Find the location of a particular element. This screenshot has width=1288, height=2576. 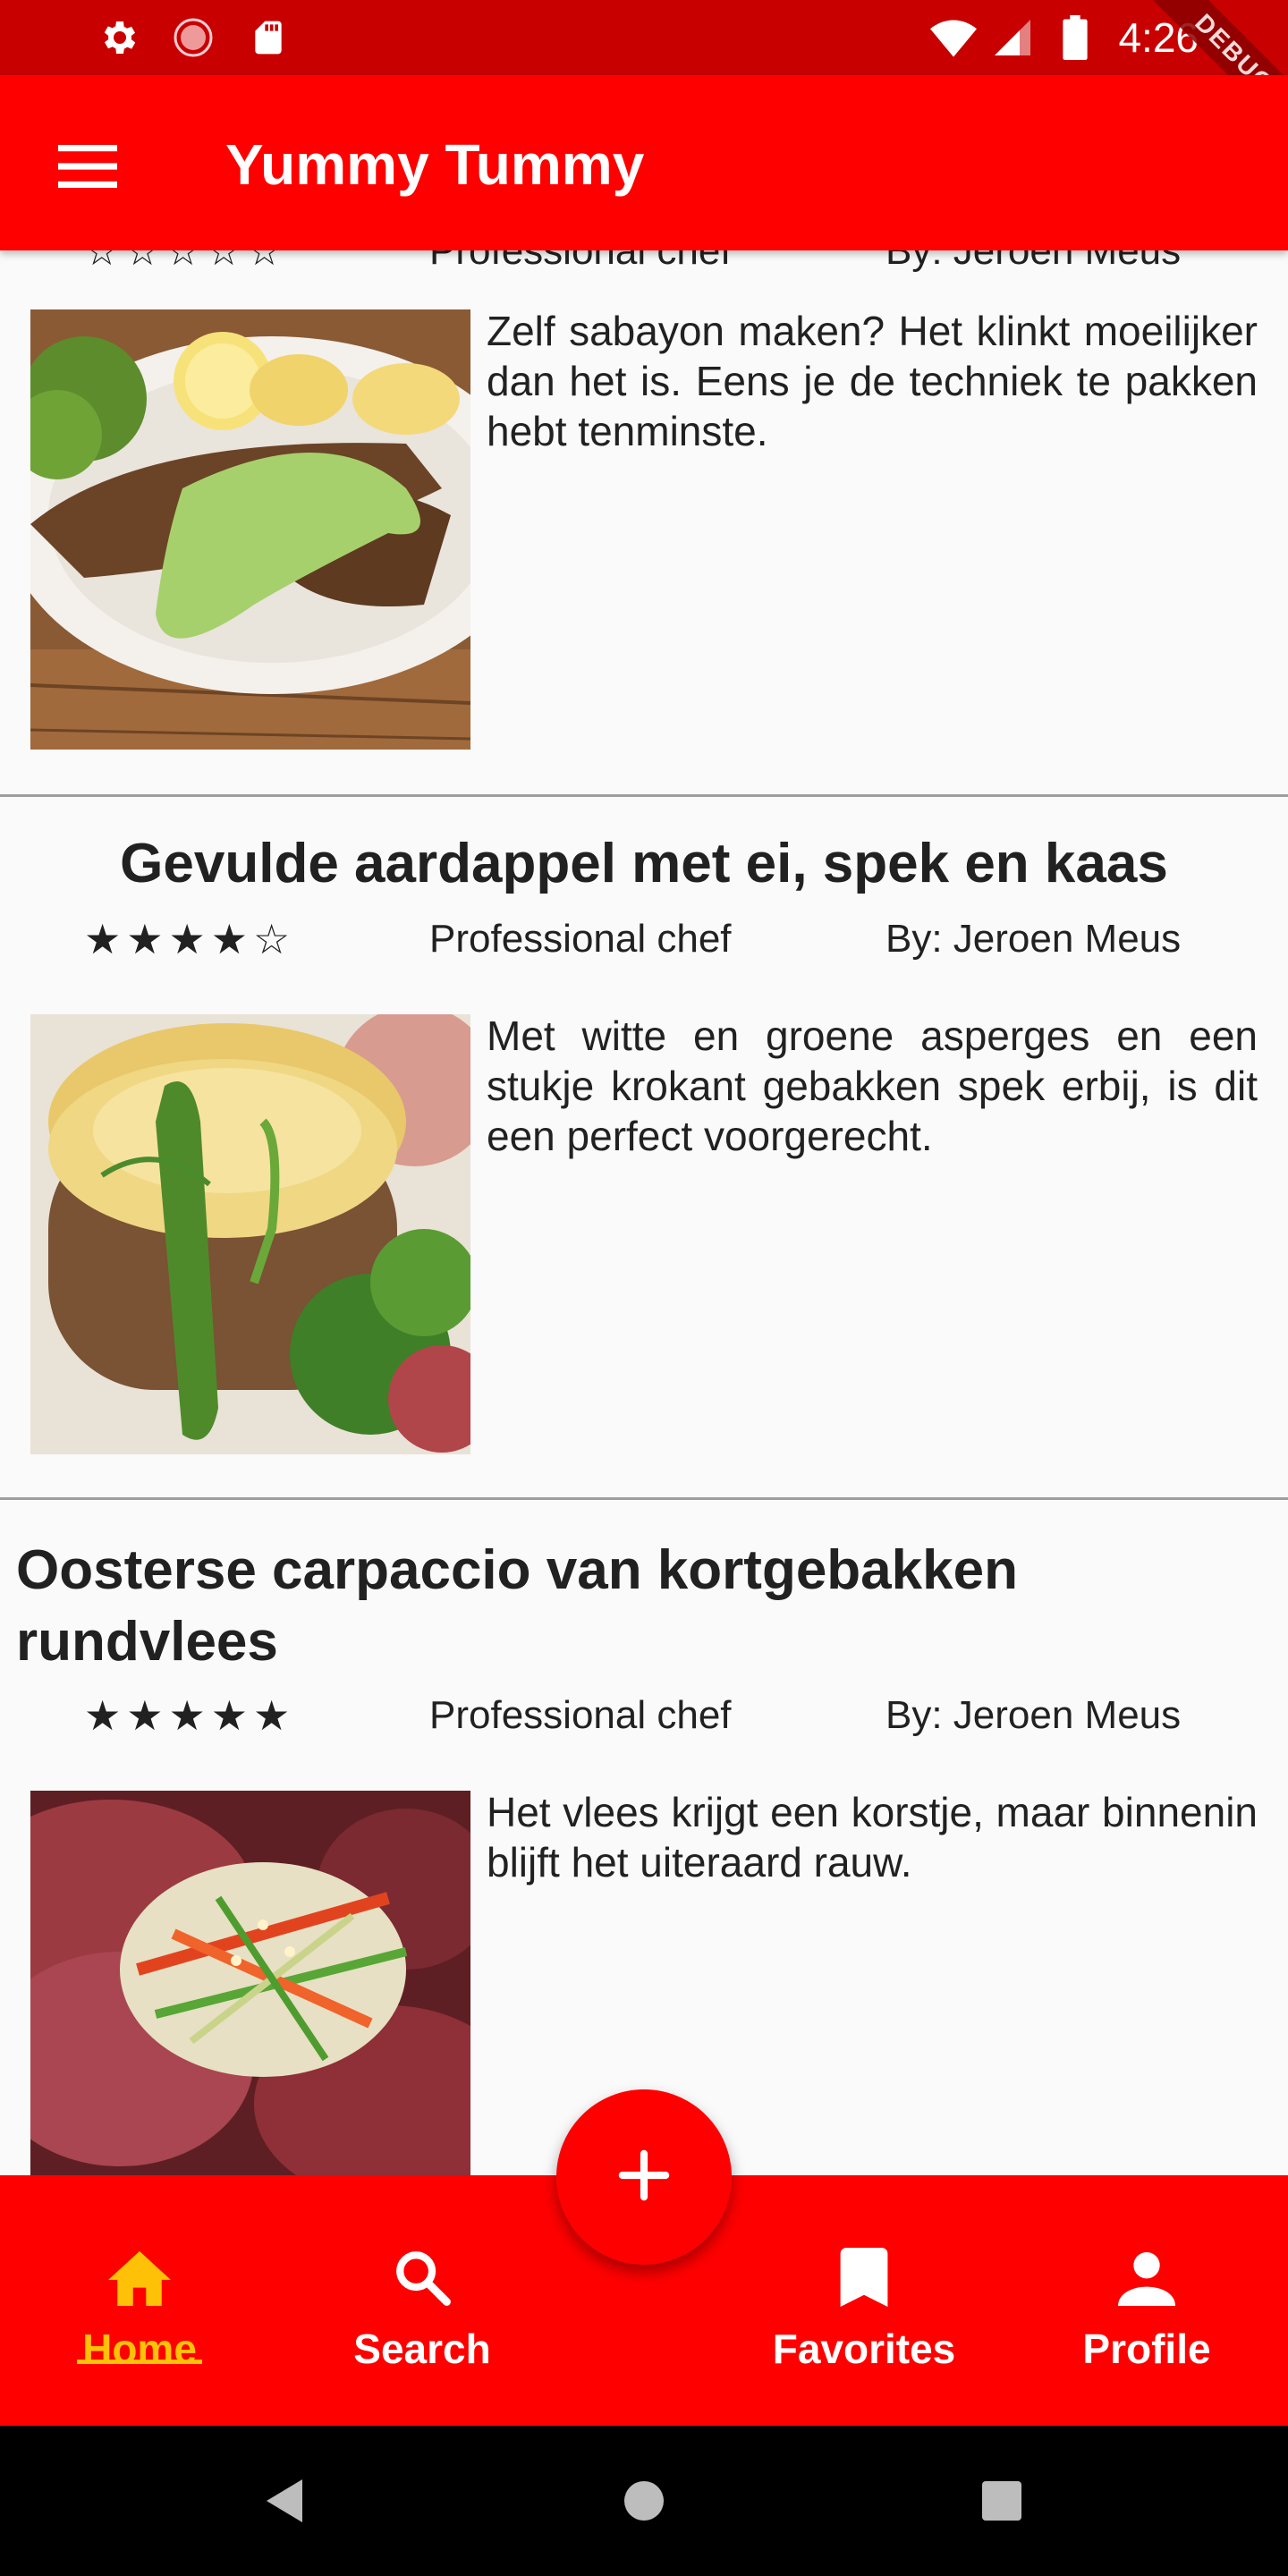

home-circle-icon is located at coordinates (644, 2500).